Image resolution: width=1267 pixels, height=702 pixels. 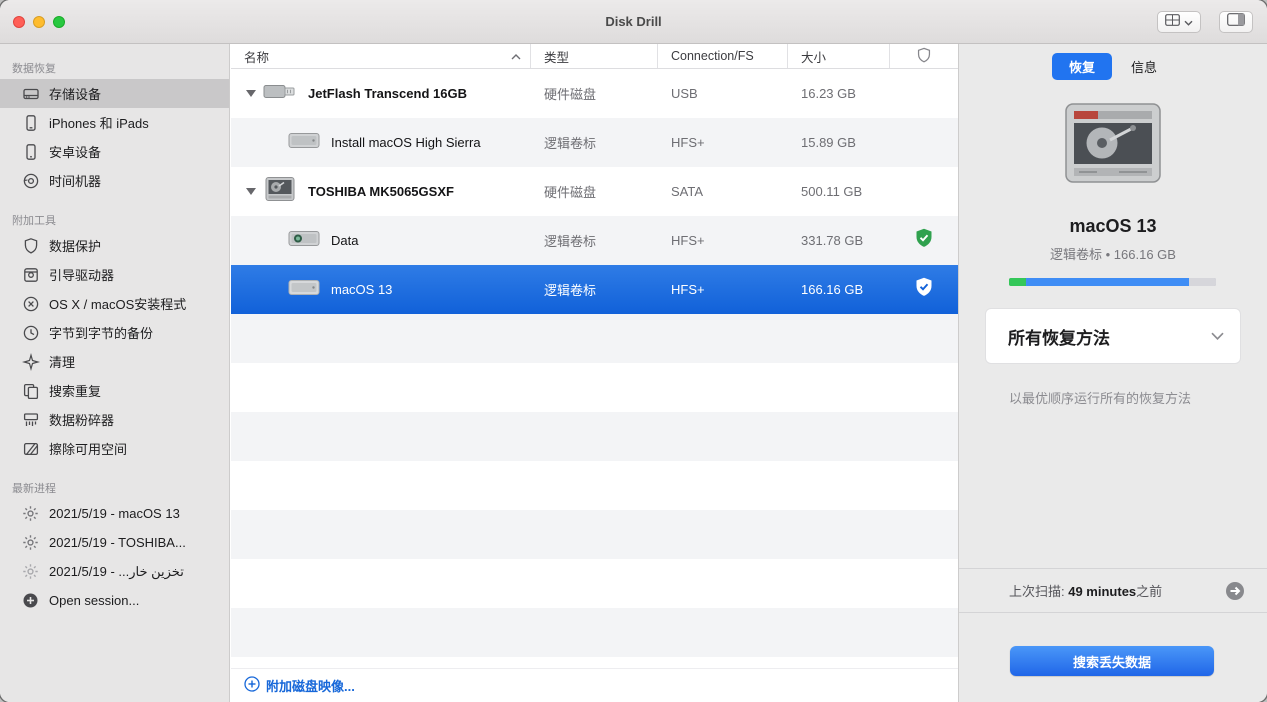 I want to click on sparkle-cleanup-icon, so click(x=30, y=361).